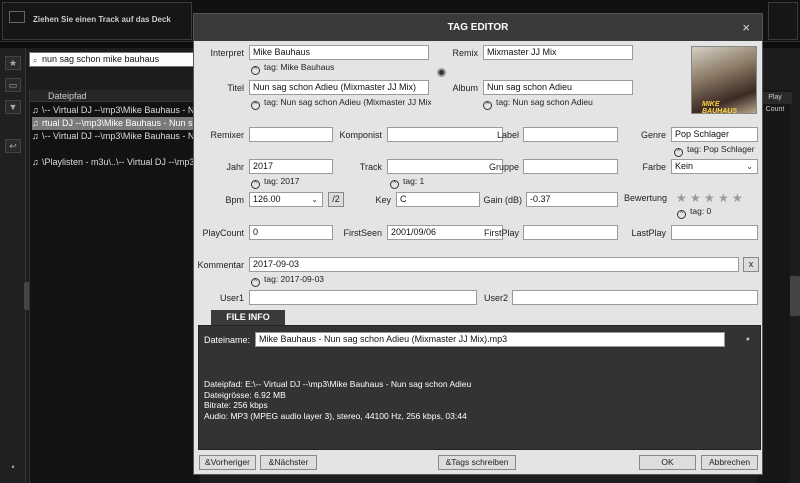 Image resolution: width=800 pixels, height=483 pixels. What do you see at coordinates (714, 134) in the screenshot?
I see `genre-field: Pop Schlager` at bounding box center [714, 134].